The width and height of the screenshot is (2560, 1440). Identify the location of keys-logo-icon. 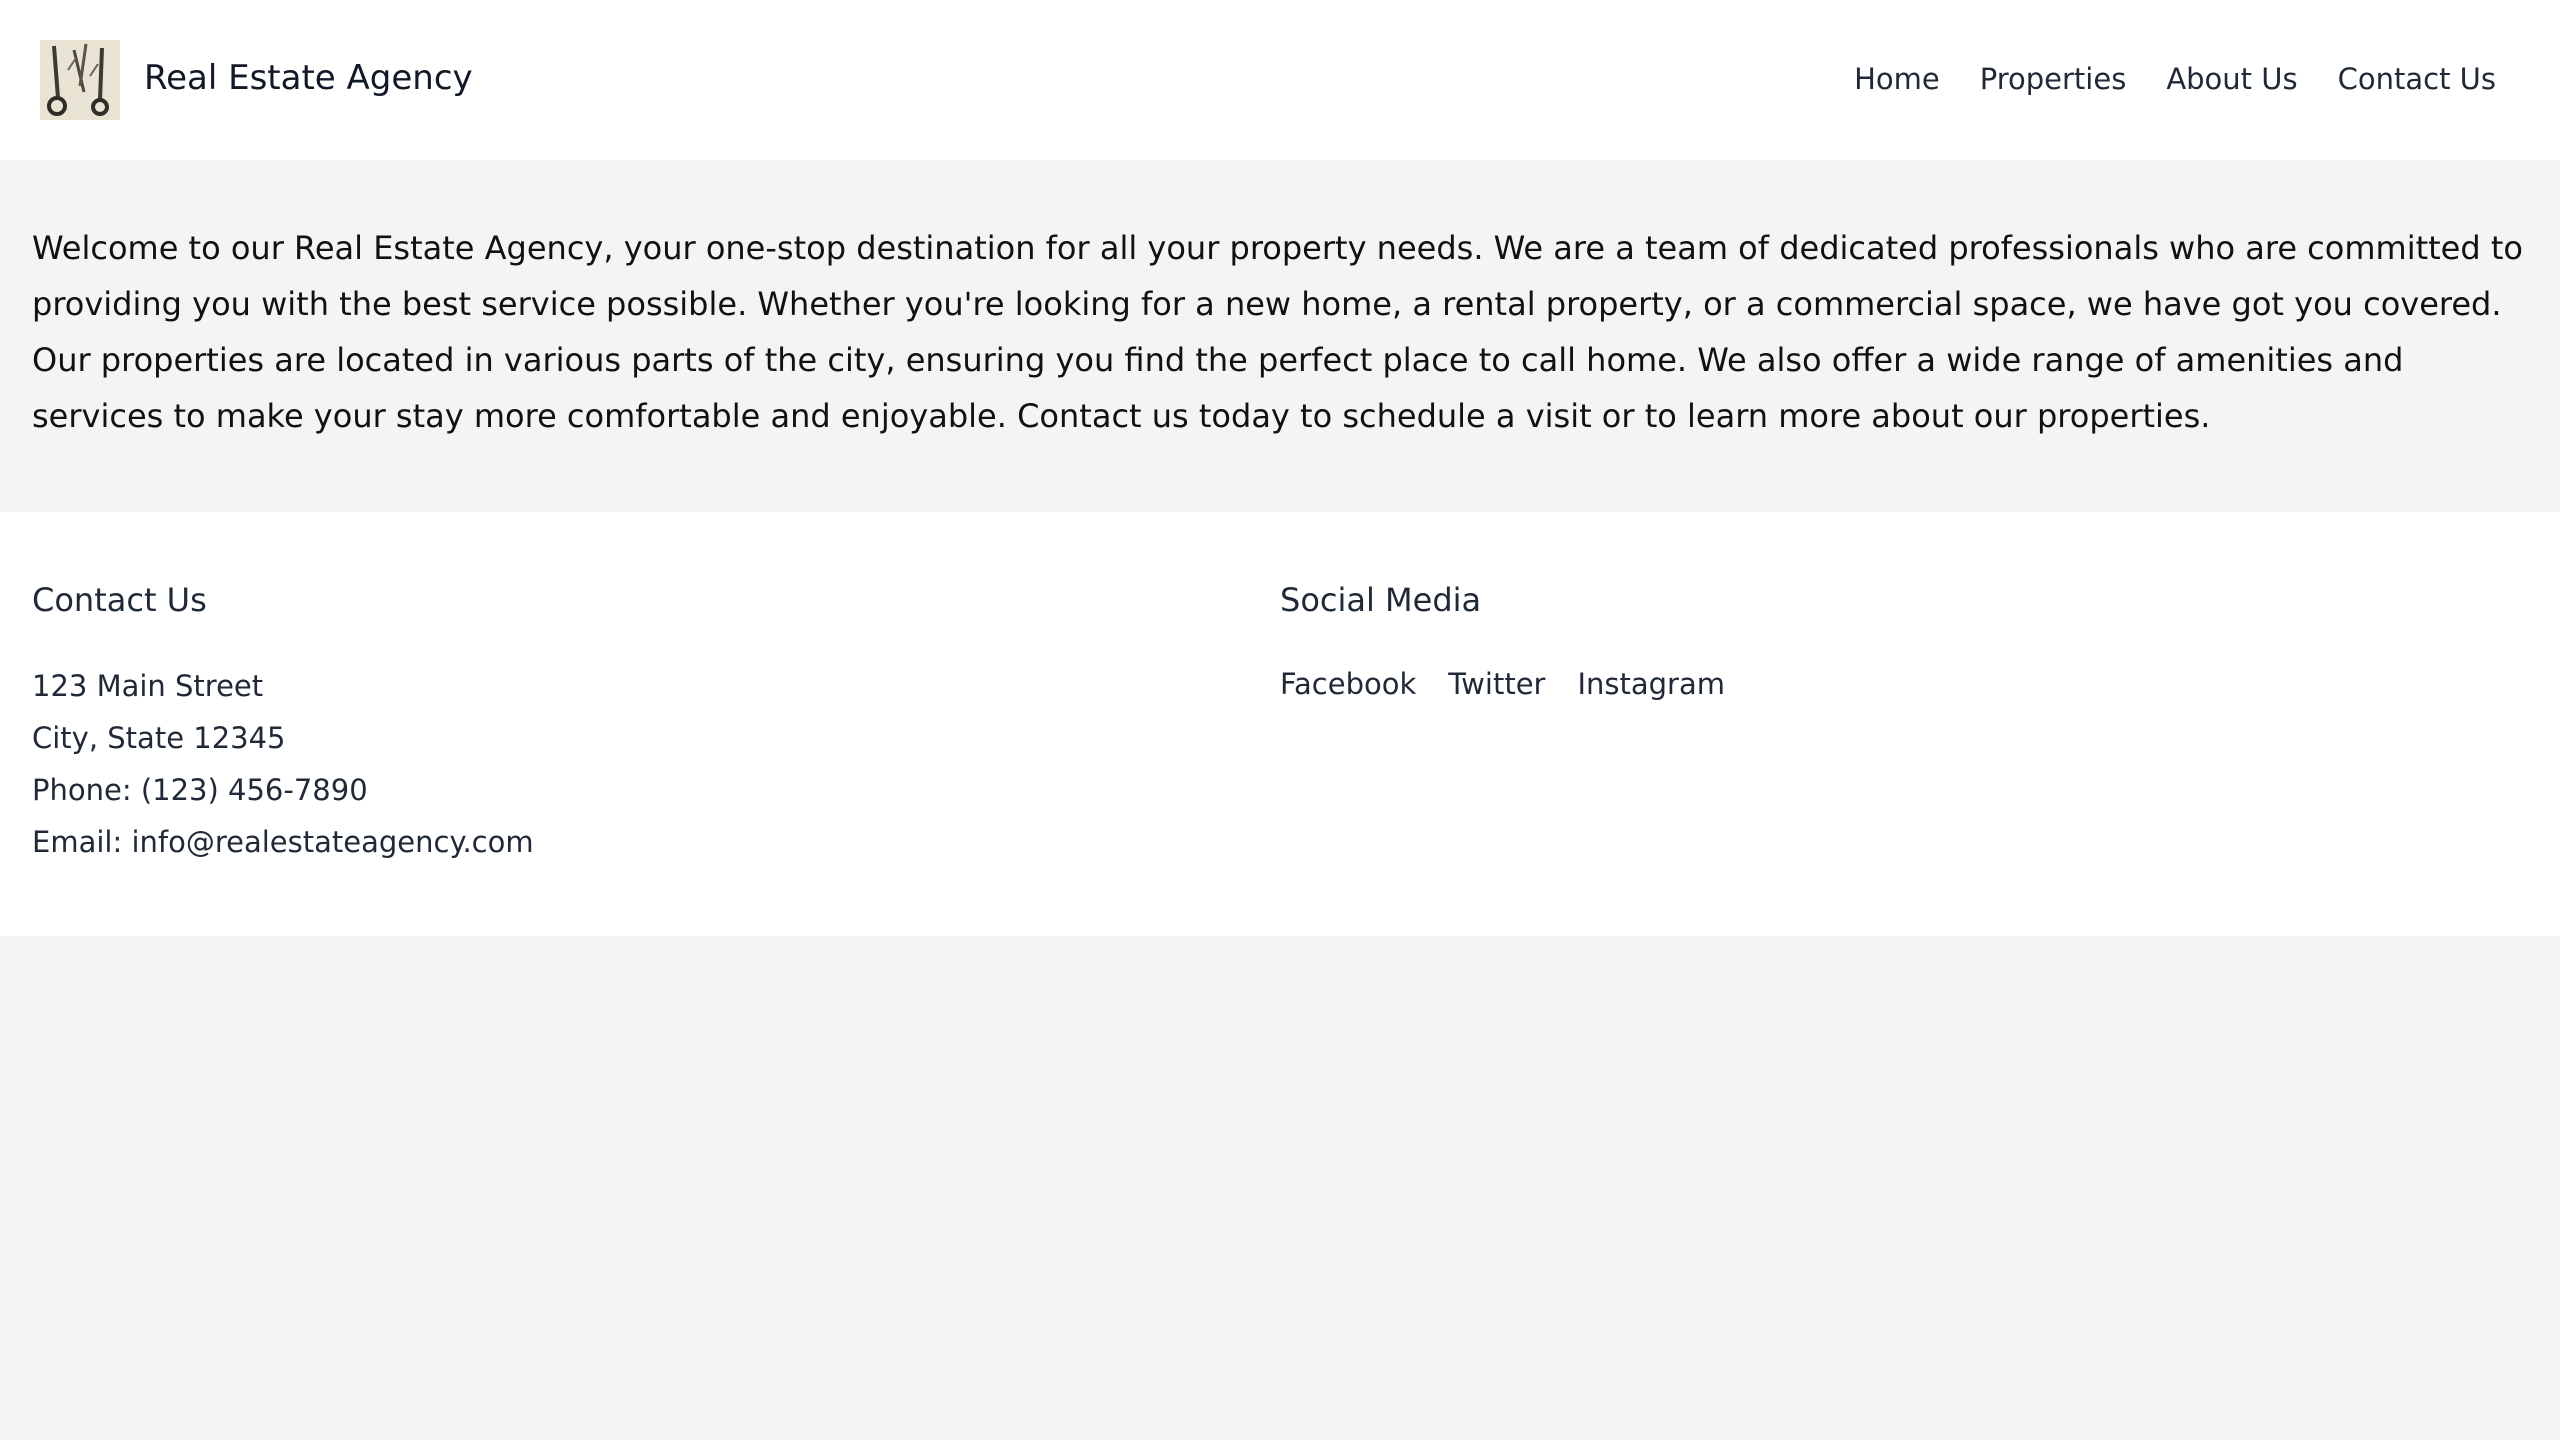
(80, 80).